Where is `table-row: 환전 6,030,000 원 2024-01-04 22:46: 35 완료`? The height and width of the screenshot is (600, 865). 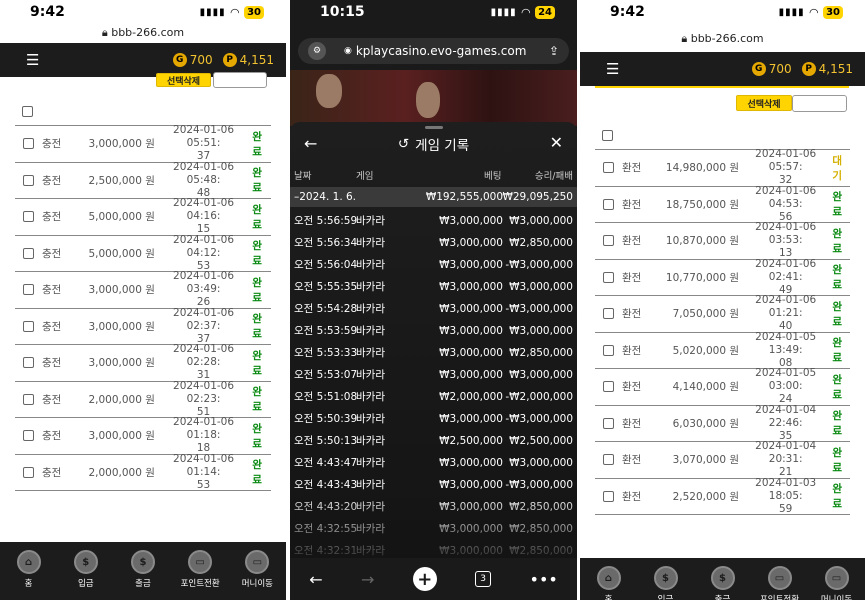
table-row: 환전 6,030,000 원 2024-01-04 22:46: 35 완료 is located at coordinates (722, 423).